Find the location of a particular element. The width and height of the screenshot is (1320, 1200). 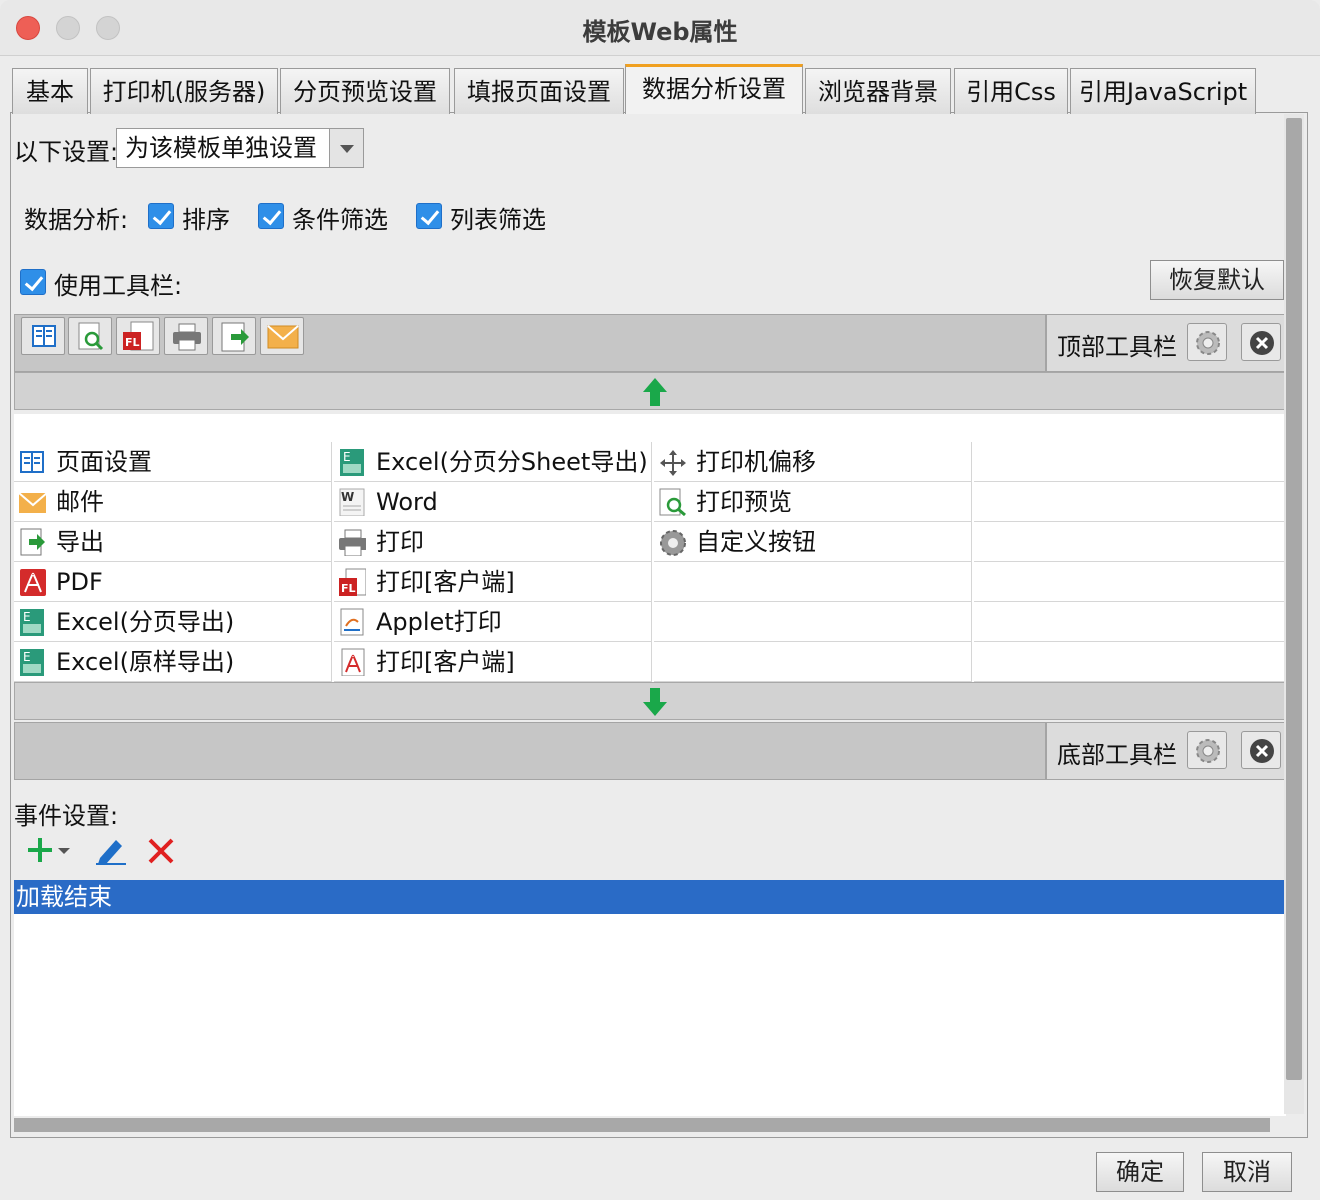

top-toolbar-label: 顶部工具栏 is located at coordinates (1117, 347).